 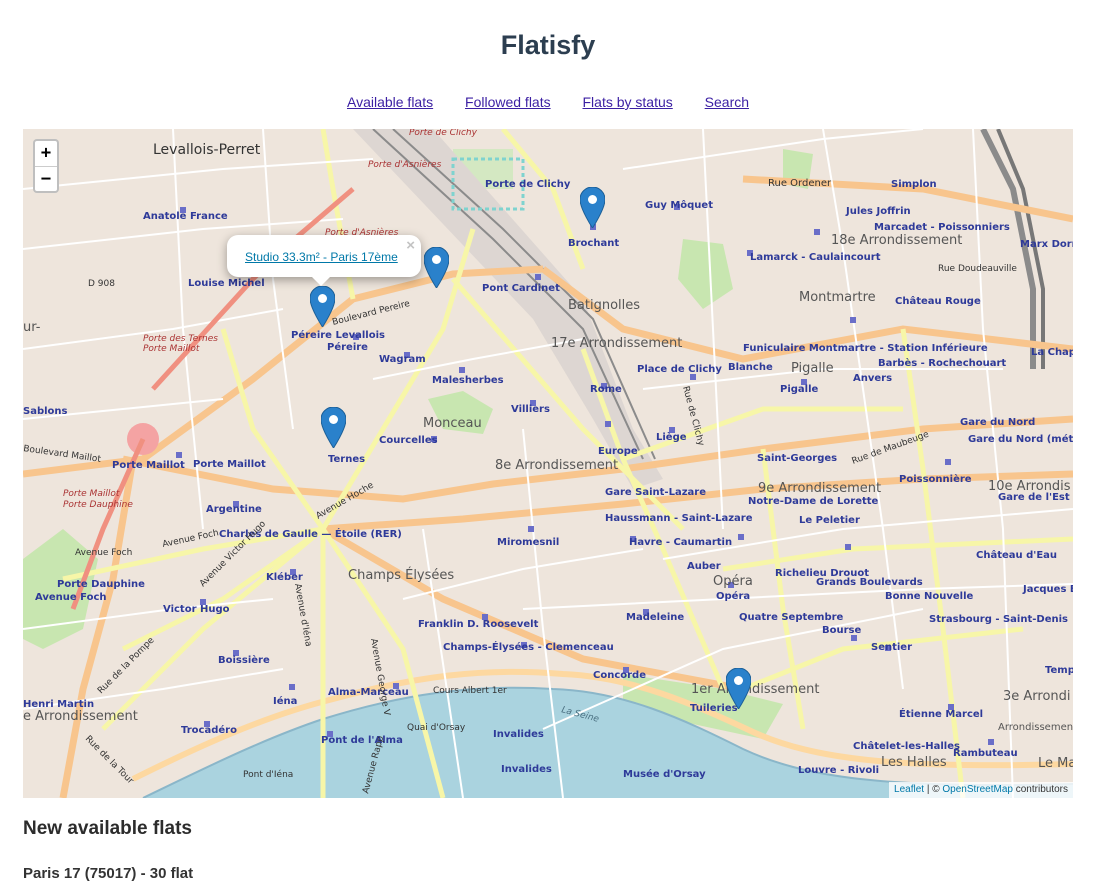 What do you see at coordinates (755, 689) in the screenshot?
I see `label-arr1: 1er Arrondissement` at bounding box center [755, 689].